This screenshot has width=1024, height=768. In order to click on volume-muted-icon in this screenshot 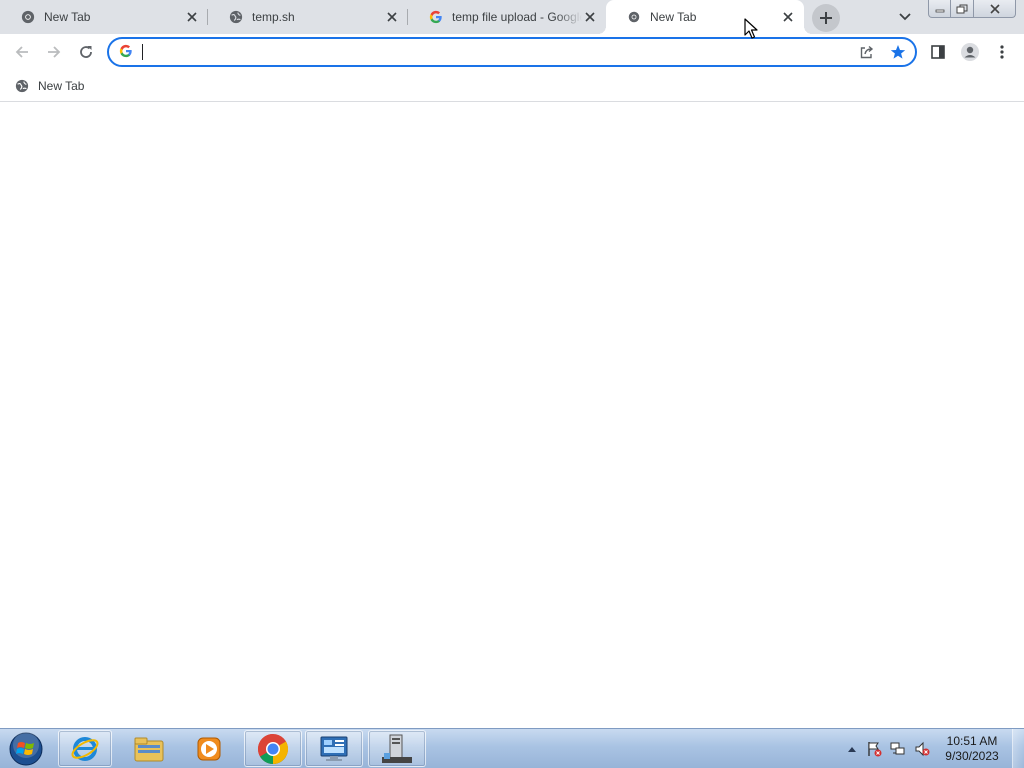, I will do `click(922, 749)`.